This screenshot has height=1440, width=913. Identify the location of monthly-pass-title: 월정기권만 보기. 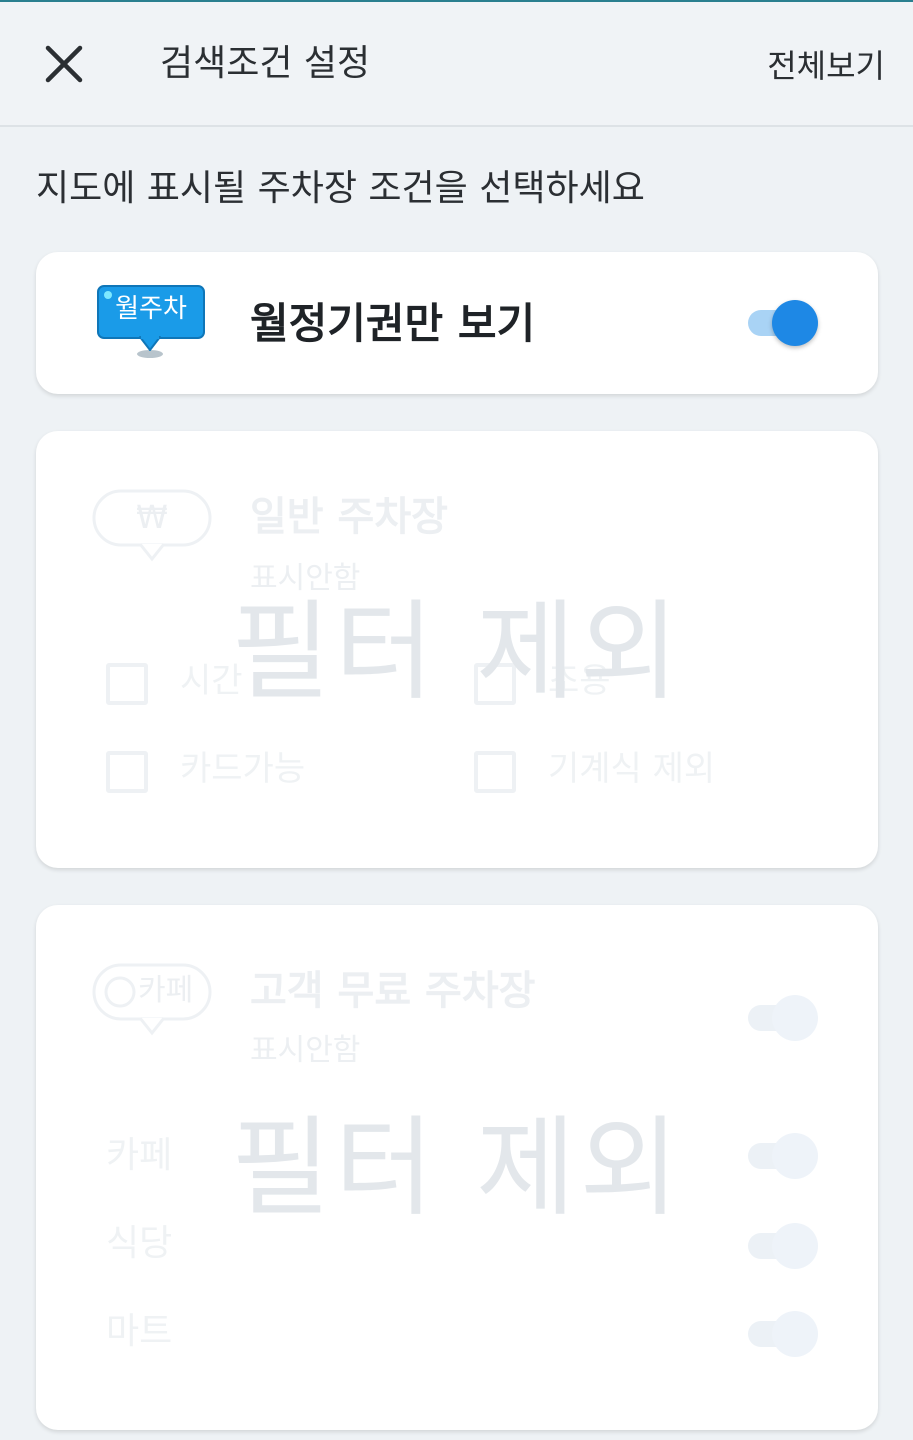
(393, 323).